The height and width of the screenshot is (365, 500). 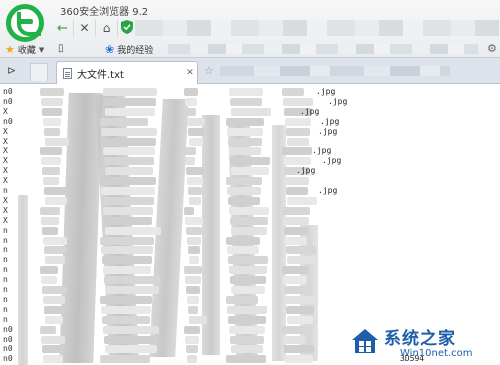 What do you see at coordinates (436, 353) in the screenshot?
I see `watermark-subtitle: Win10net.com` at bounding box center [436, 353].